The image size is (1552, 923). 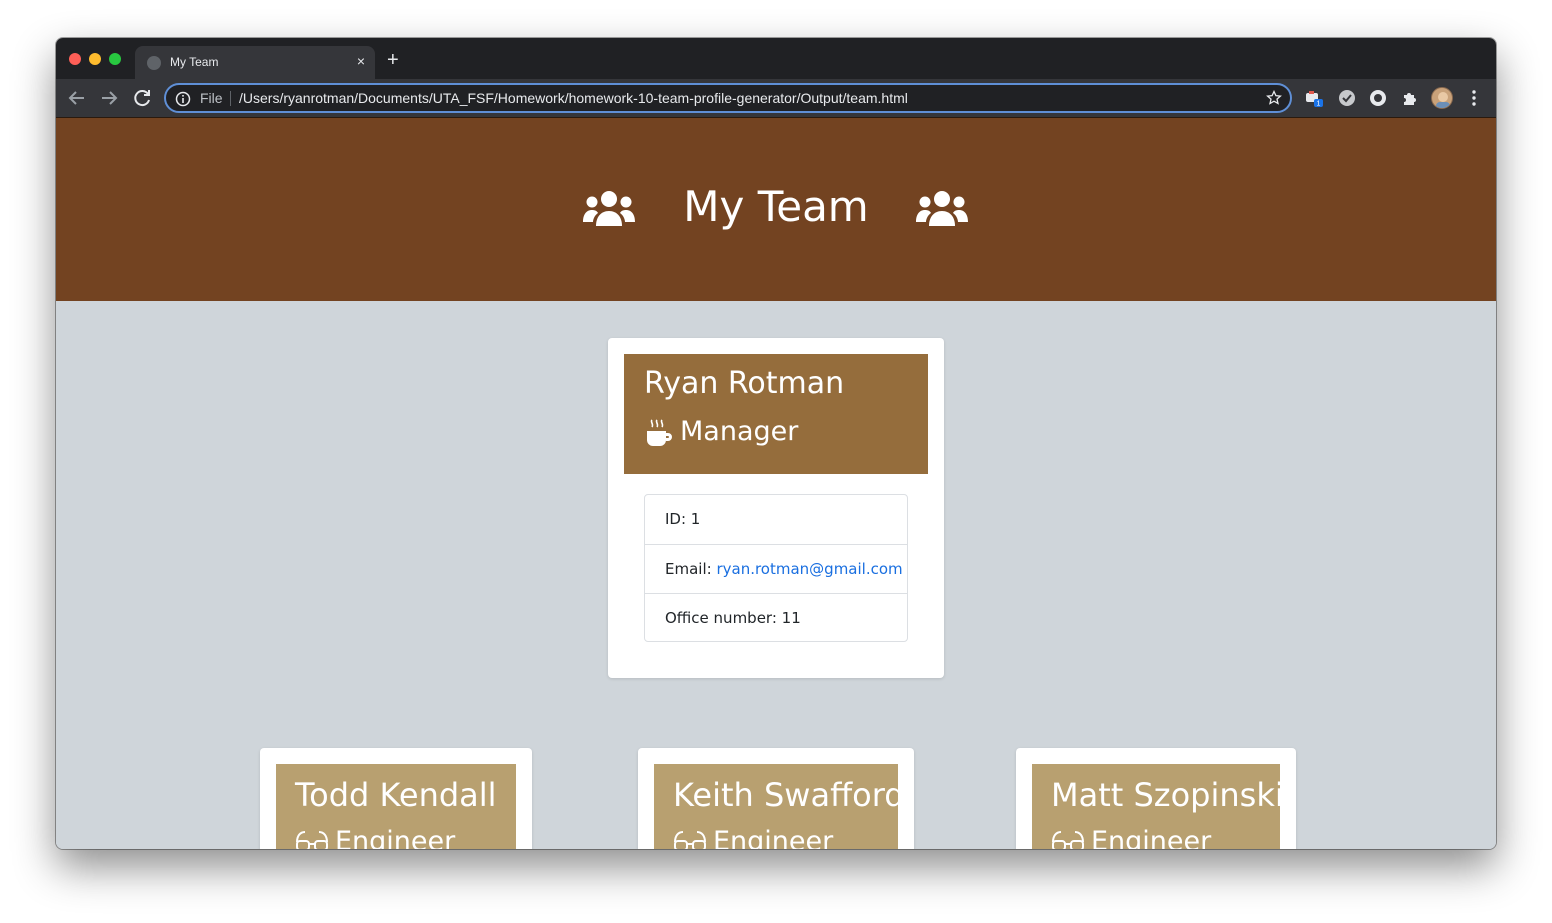 What do you see at coordinates (396, 795) in the screenshot?
I see `employee-name: Todd Kendall` at bounding box center [396, 795].